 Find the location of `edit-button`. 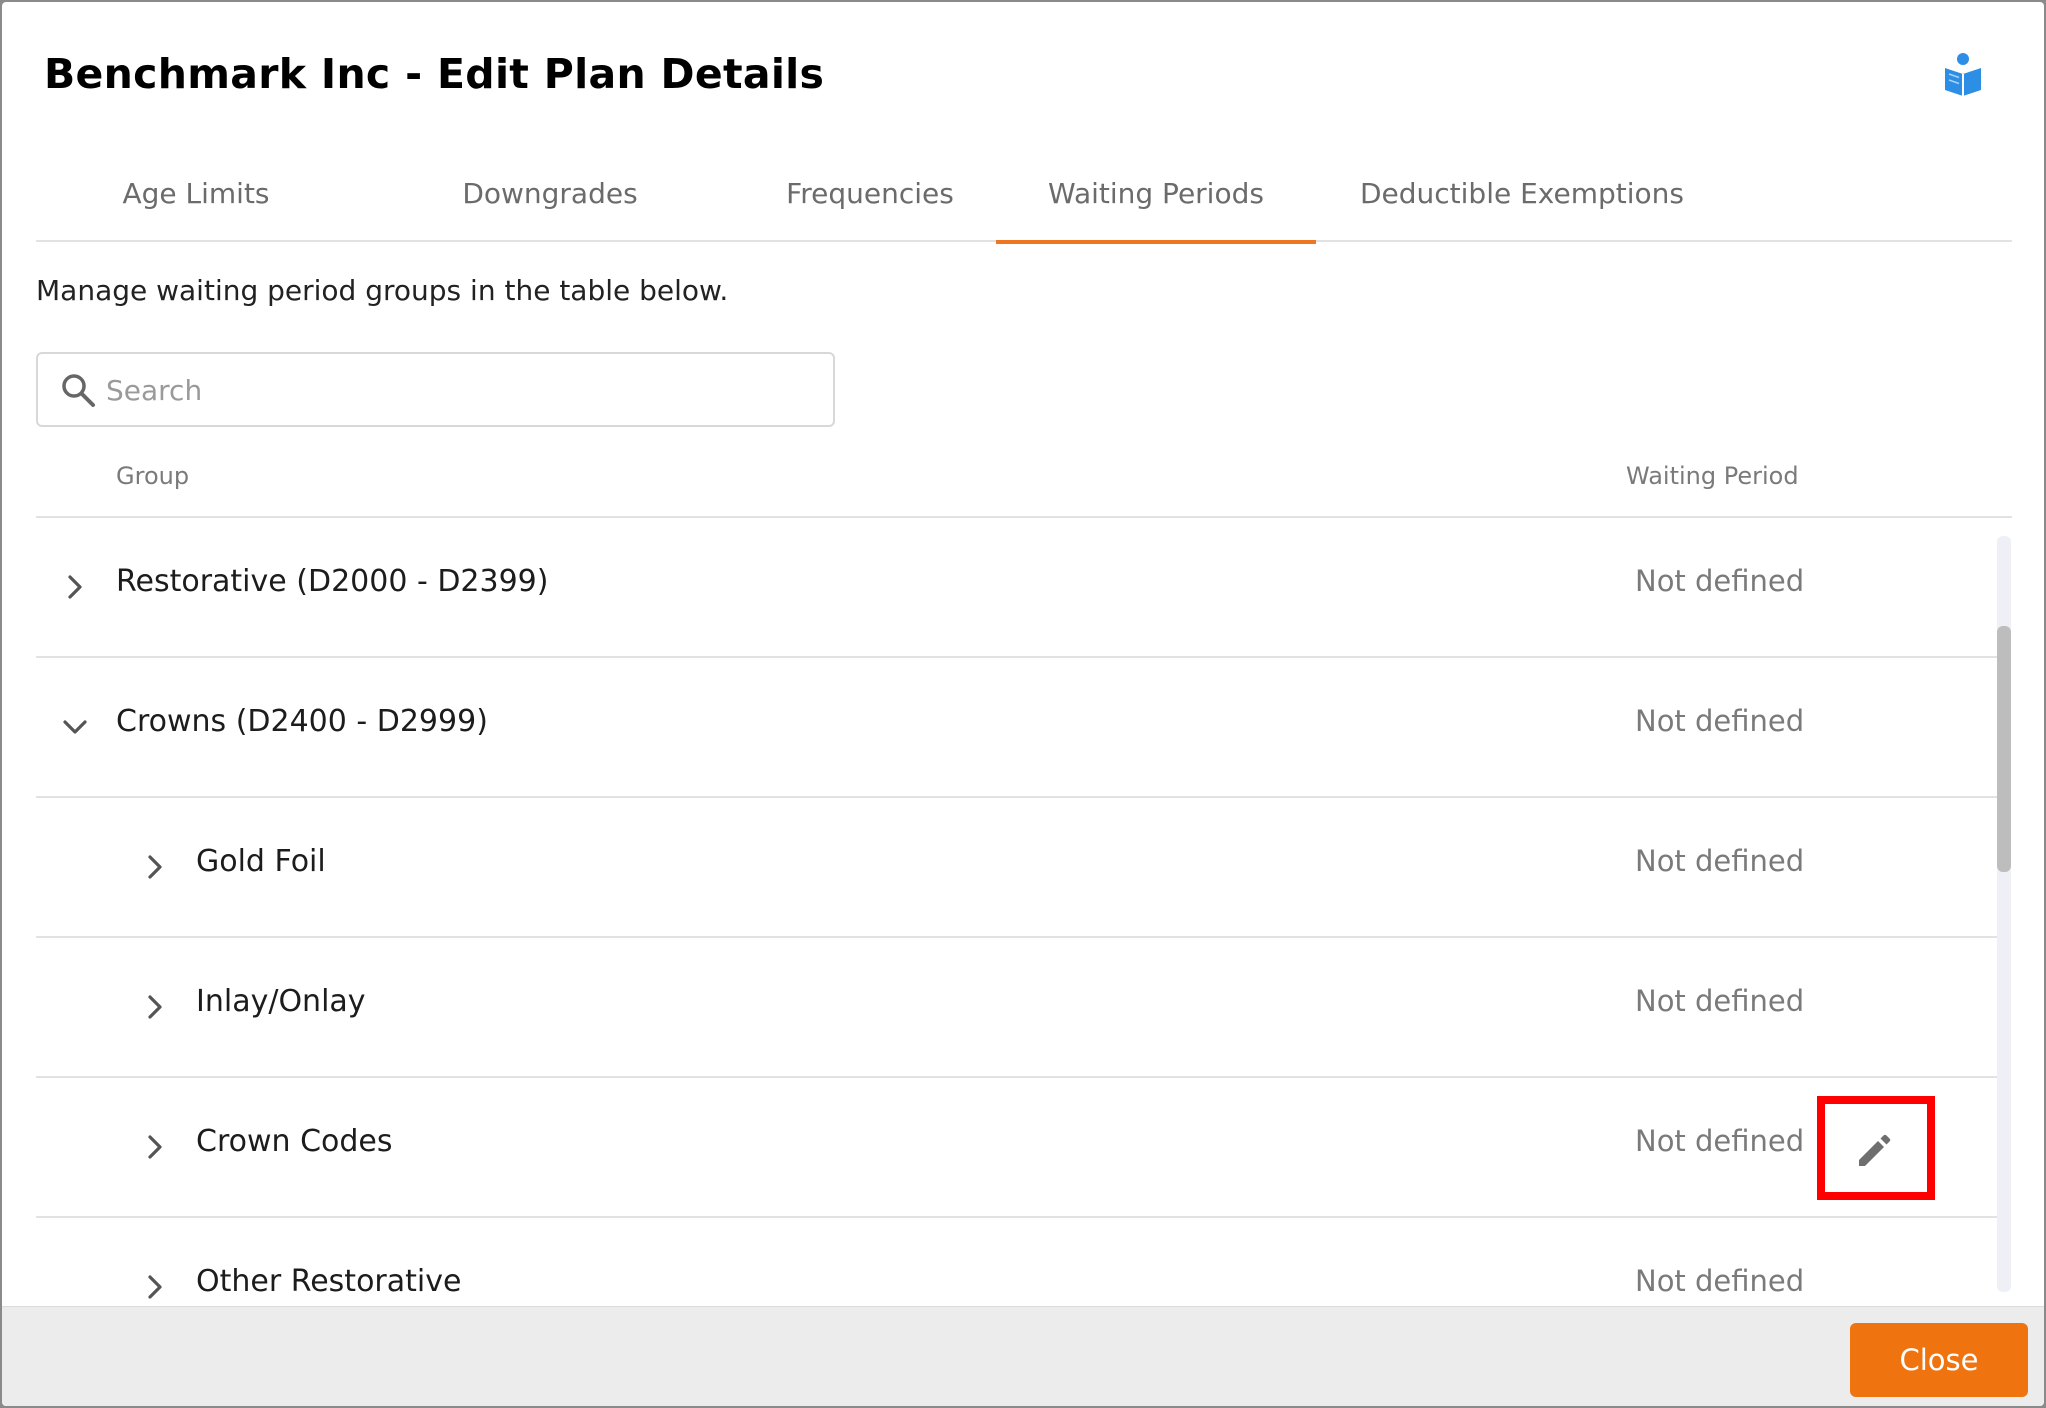

edit-button is located at coordinates (1876, 1148).